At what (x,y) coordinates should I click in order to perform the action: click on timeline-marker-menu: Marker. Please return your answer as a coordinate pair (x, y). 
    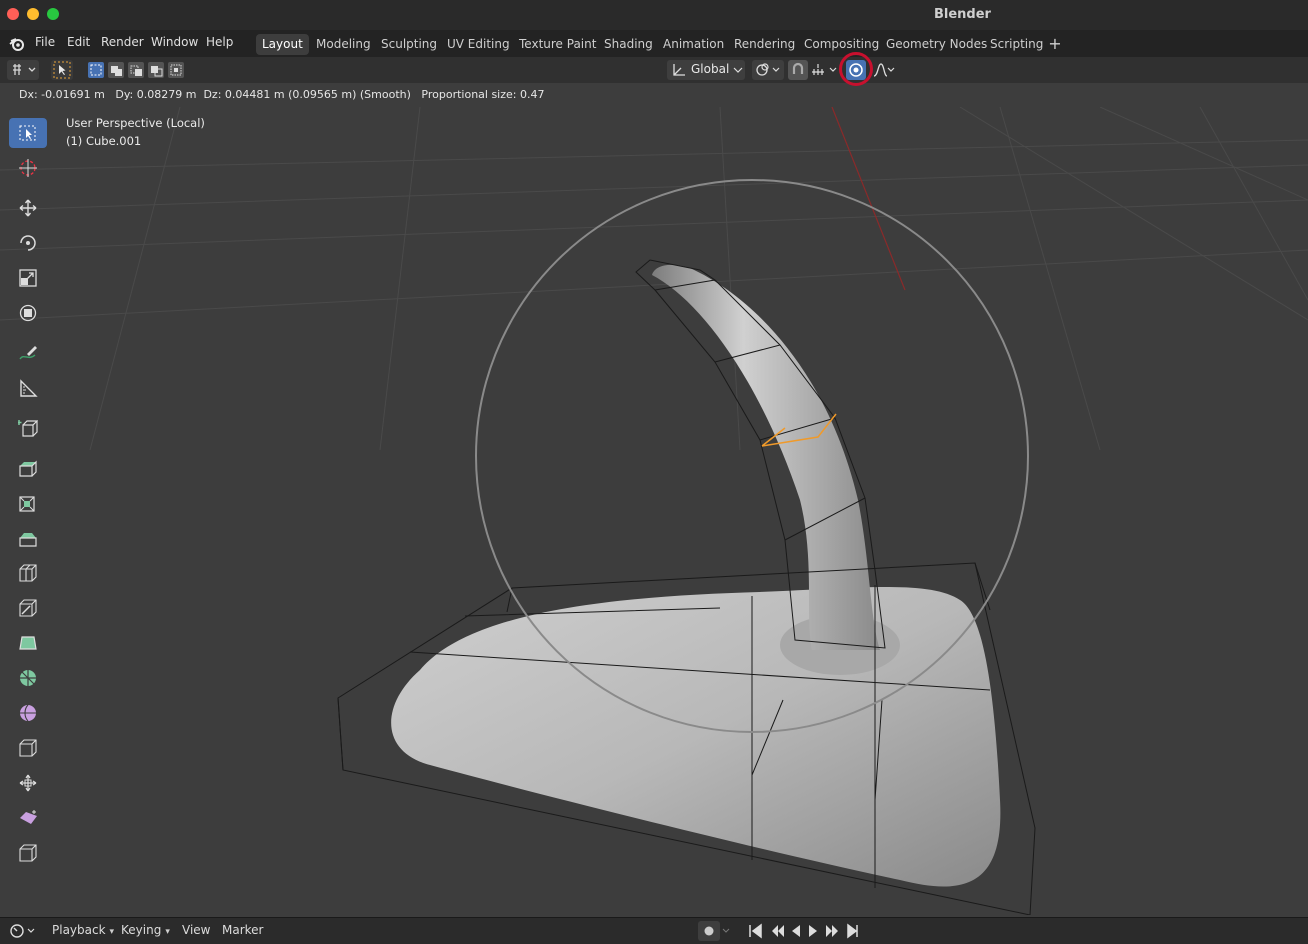
    Looking at the image, I should click on (242, 930).